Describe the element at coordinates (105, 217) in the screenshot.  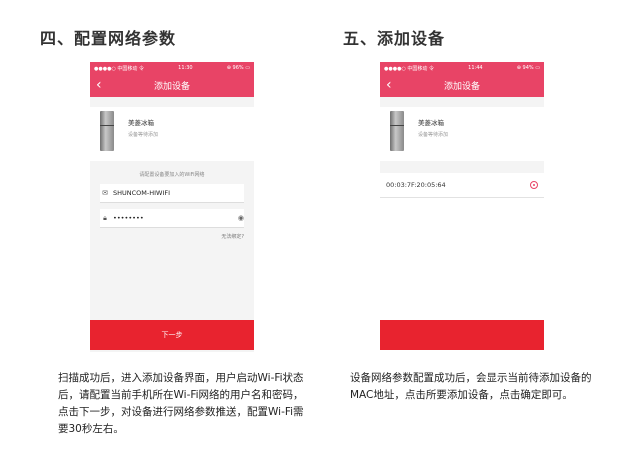
I see `lock-icon: 🔒︎` at that location.